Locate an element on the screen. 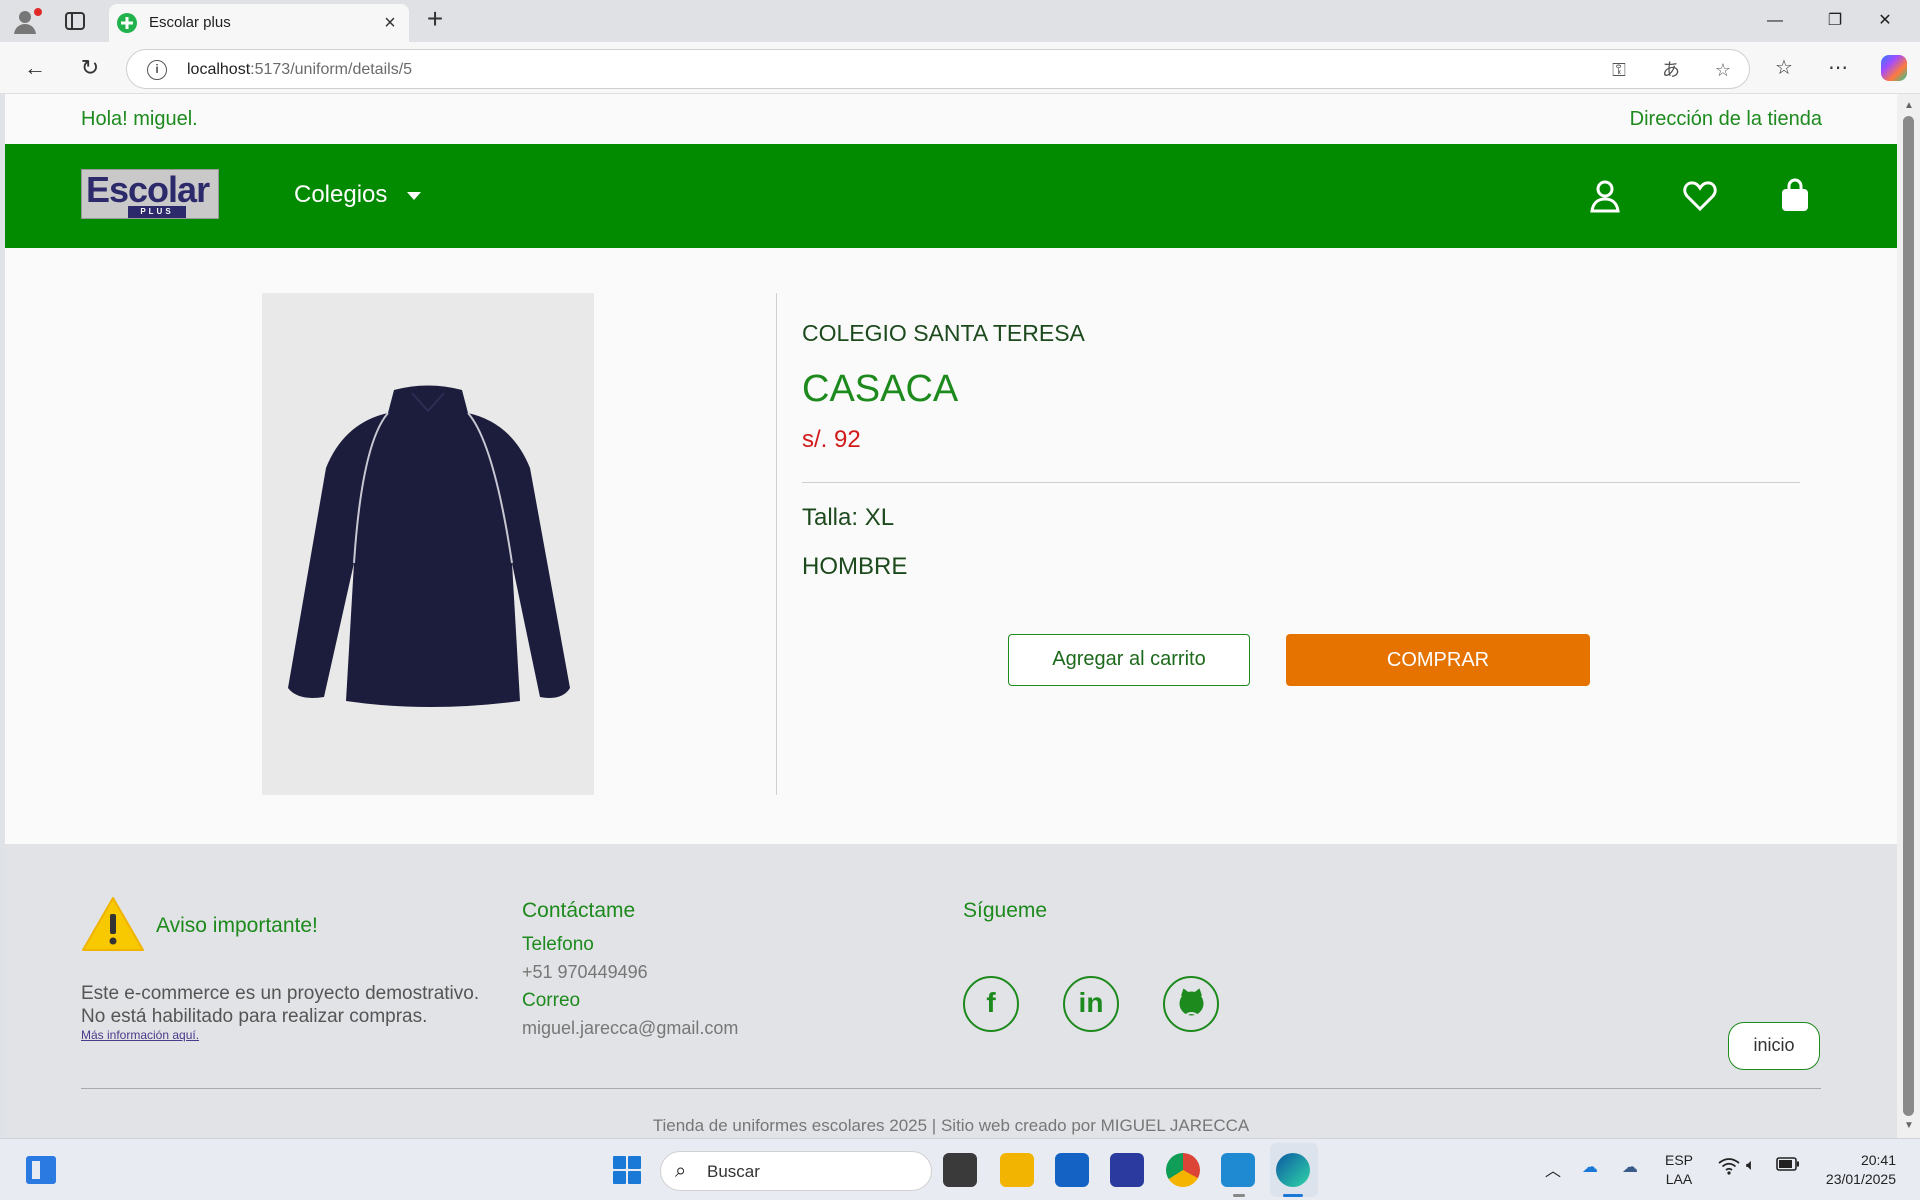  browser-tab-bar: Escolar plus × + — ❐ ✕ is located at coordinates (960, 21).